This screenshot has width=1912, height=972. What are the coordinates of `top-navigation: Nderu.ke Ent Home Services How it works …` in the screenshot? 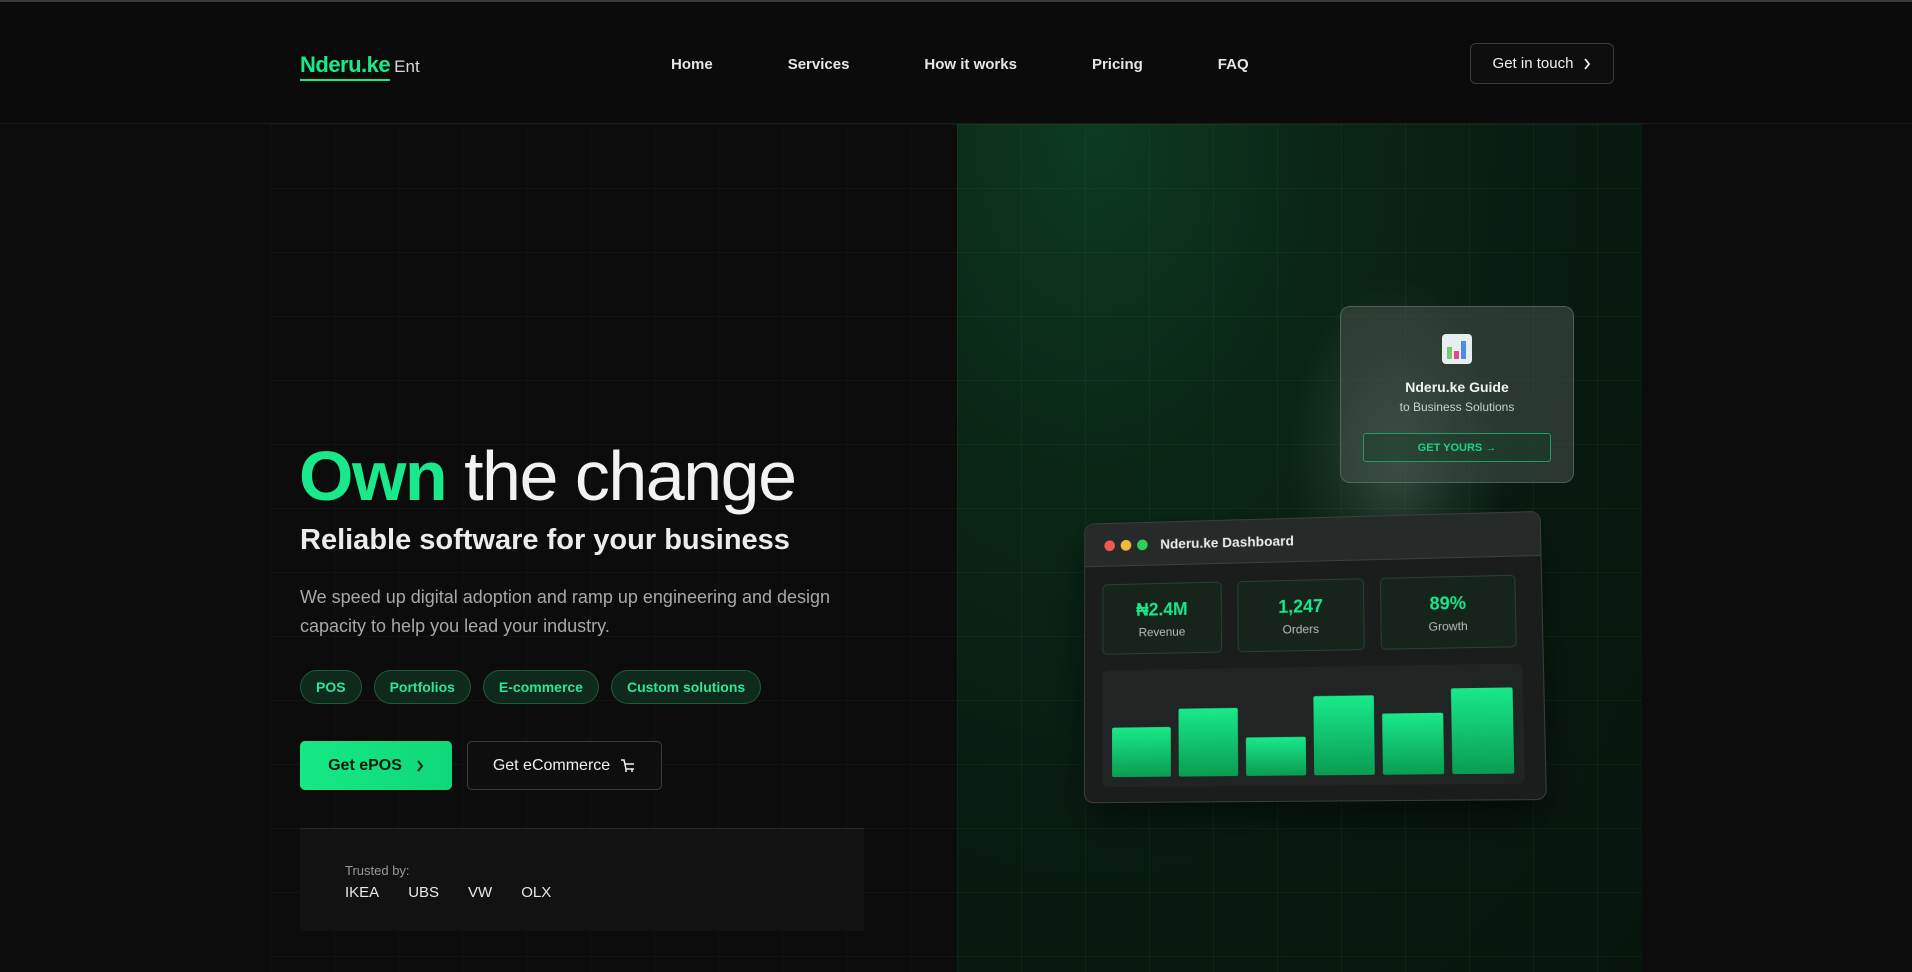 It's located at (956, 63).